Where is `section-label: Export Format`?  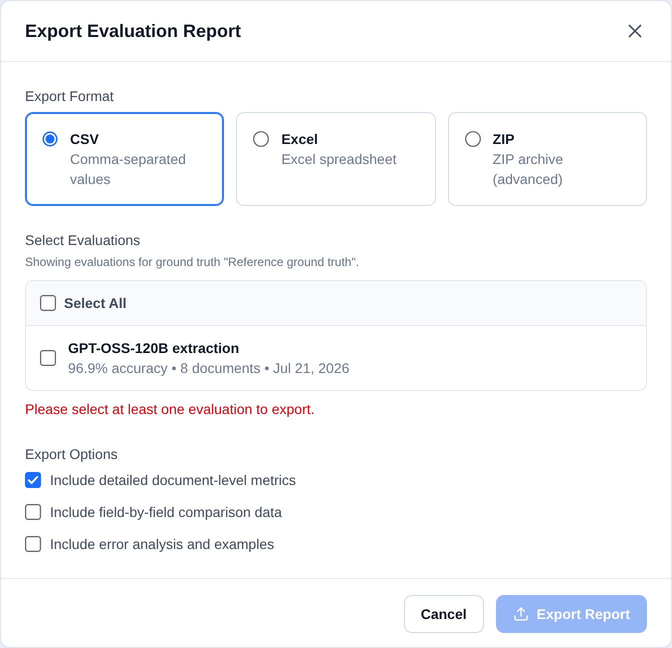 section-label: Export Format is located at coordinates (70, 96).